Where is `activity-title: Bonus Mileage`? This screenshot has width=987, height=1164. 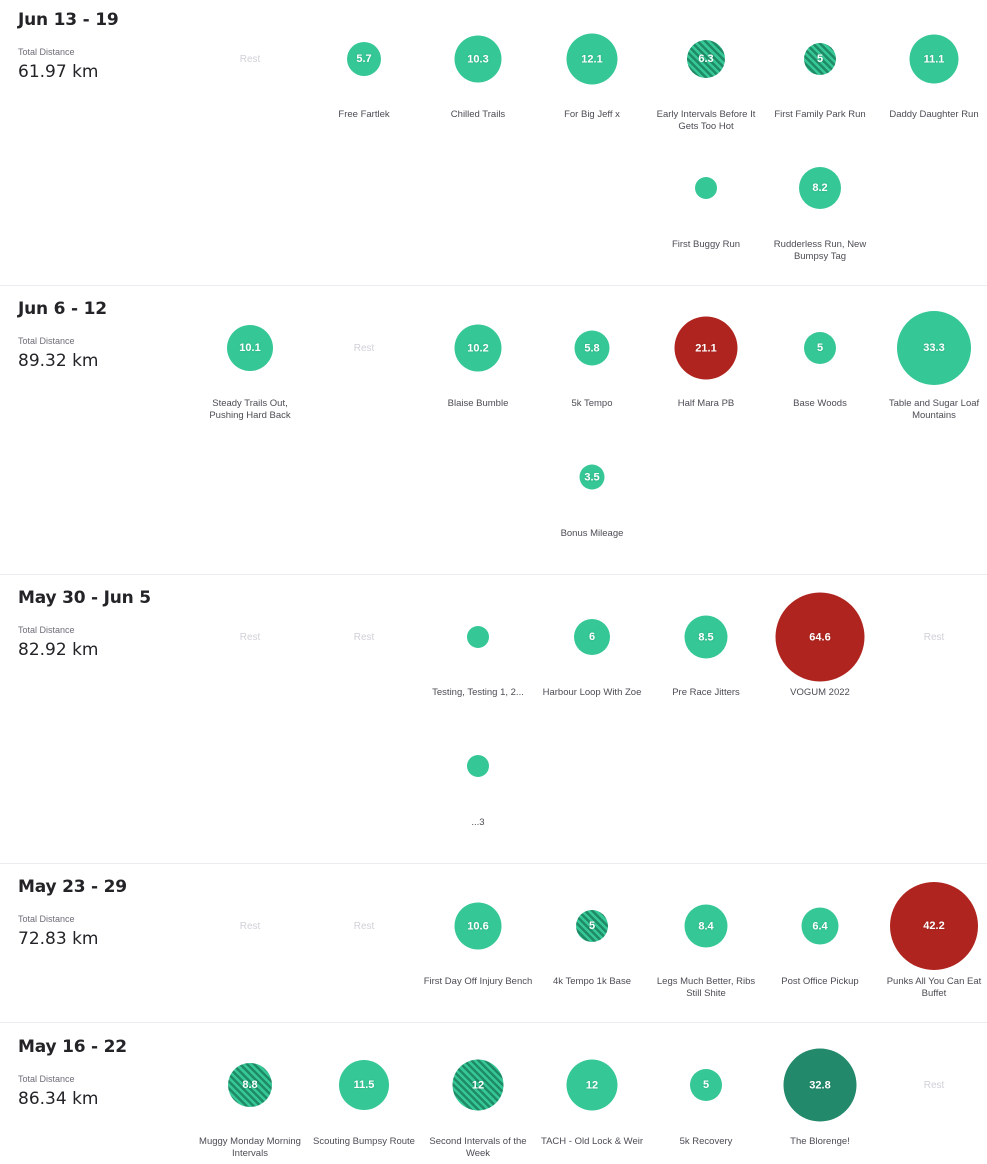 activity-title: Bonus Mileage is located at coordinates (592, 534).